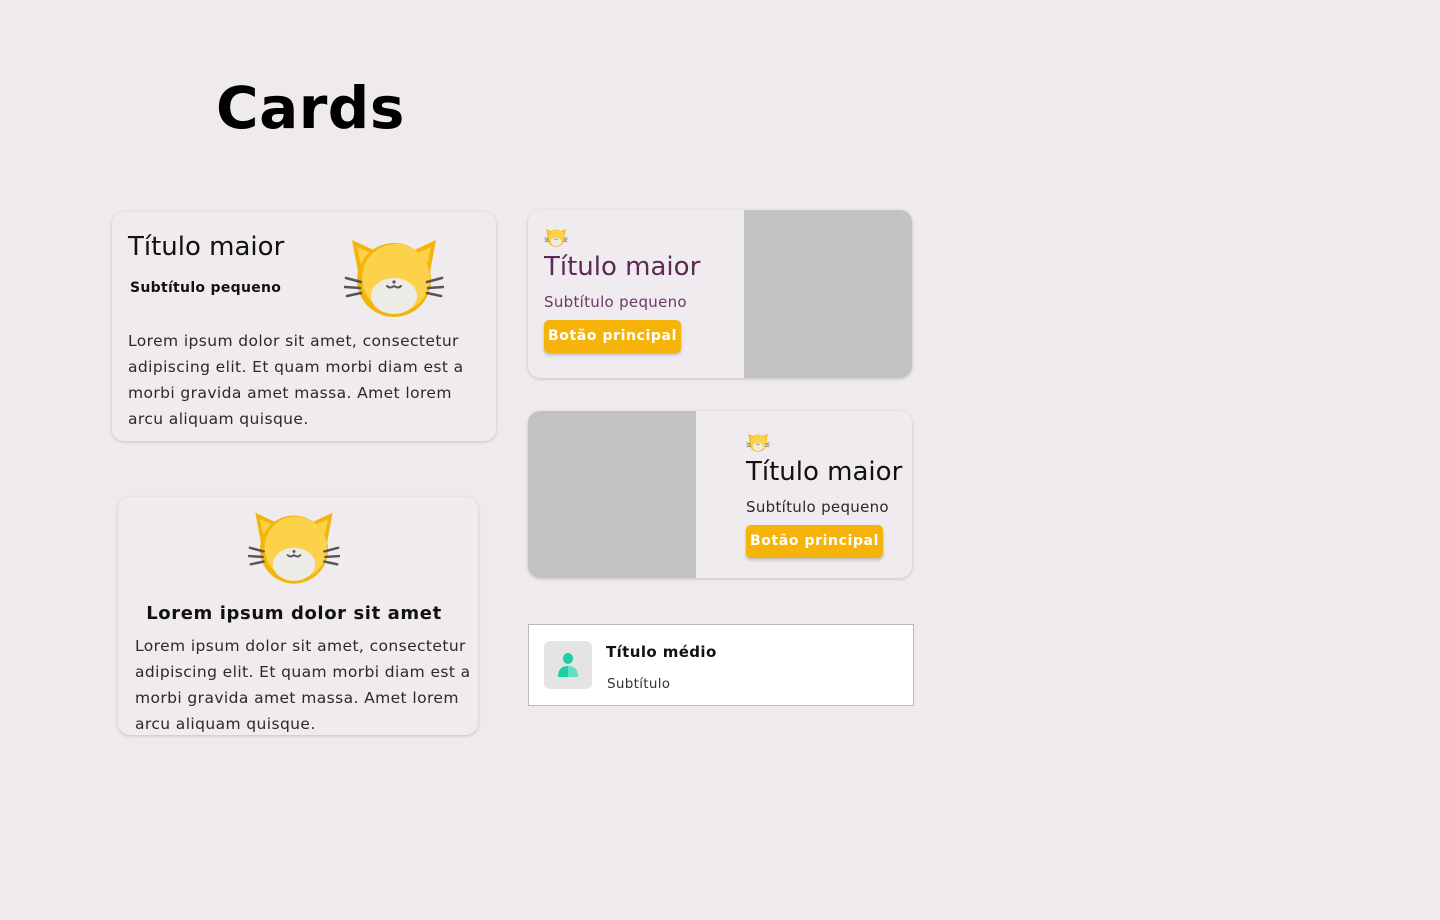 This screenshot has width=1440, height=920. Describe the element at coordinates (721, 665) in the screenshot. I see `list-item-card: Título médio Subtítulo` at that location.